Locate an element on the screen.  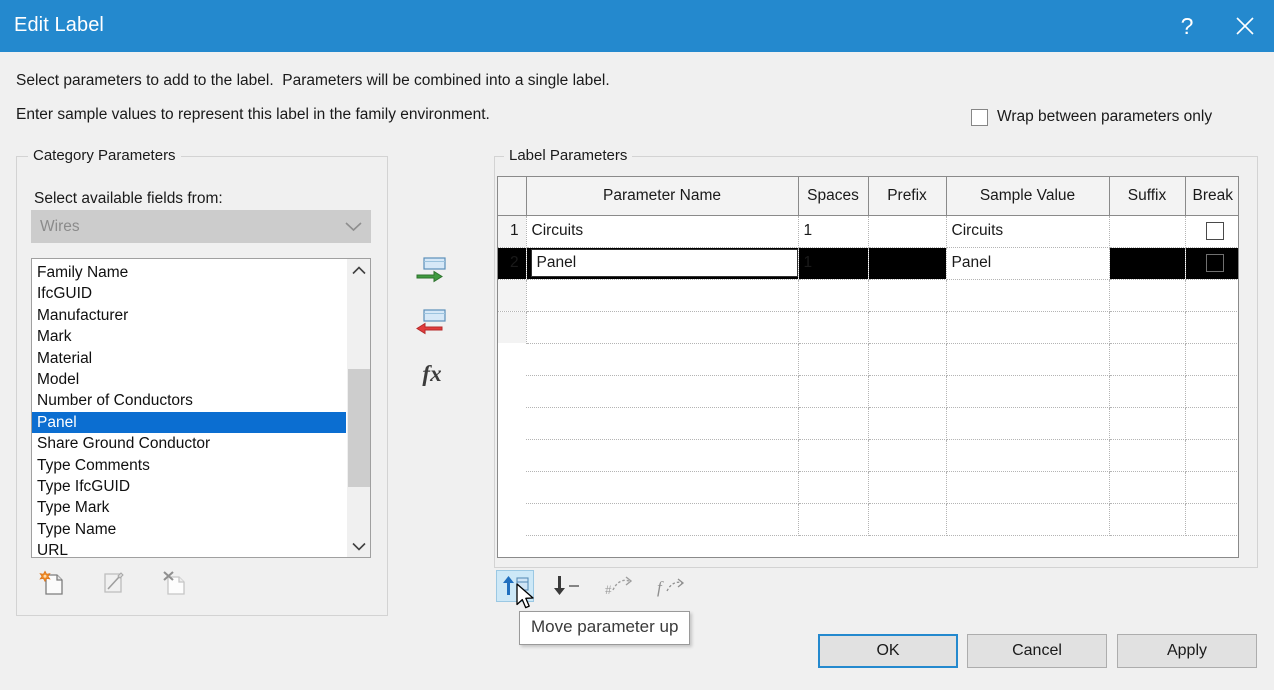
list-item-label: IfcGUID is located at coordinates (65, 294).